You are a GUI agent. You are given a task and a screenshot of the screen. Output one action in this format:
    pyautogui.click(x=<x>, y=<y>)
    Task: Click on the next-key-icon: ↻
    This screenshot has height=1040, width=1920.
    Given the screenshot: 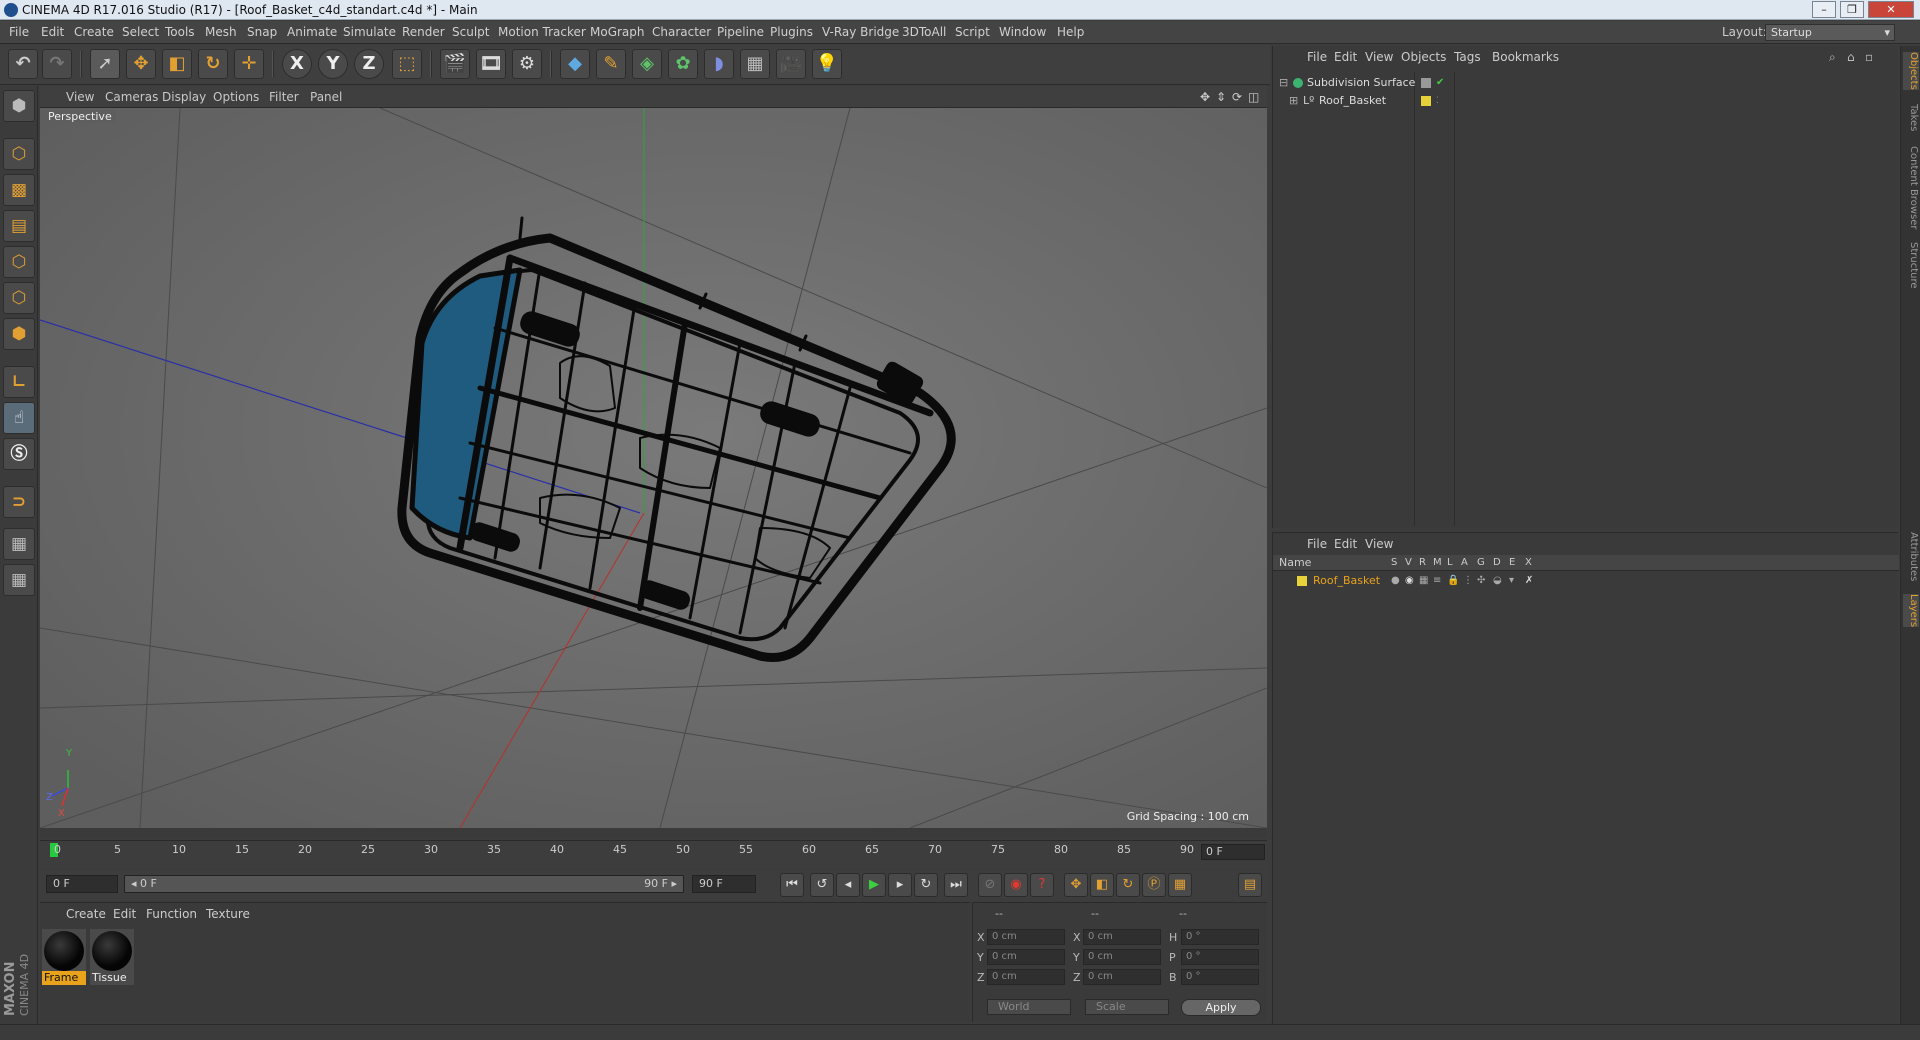 What is the action you would take?
    pyautogui.click(x=926, y=885)
    